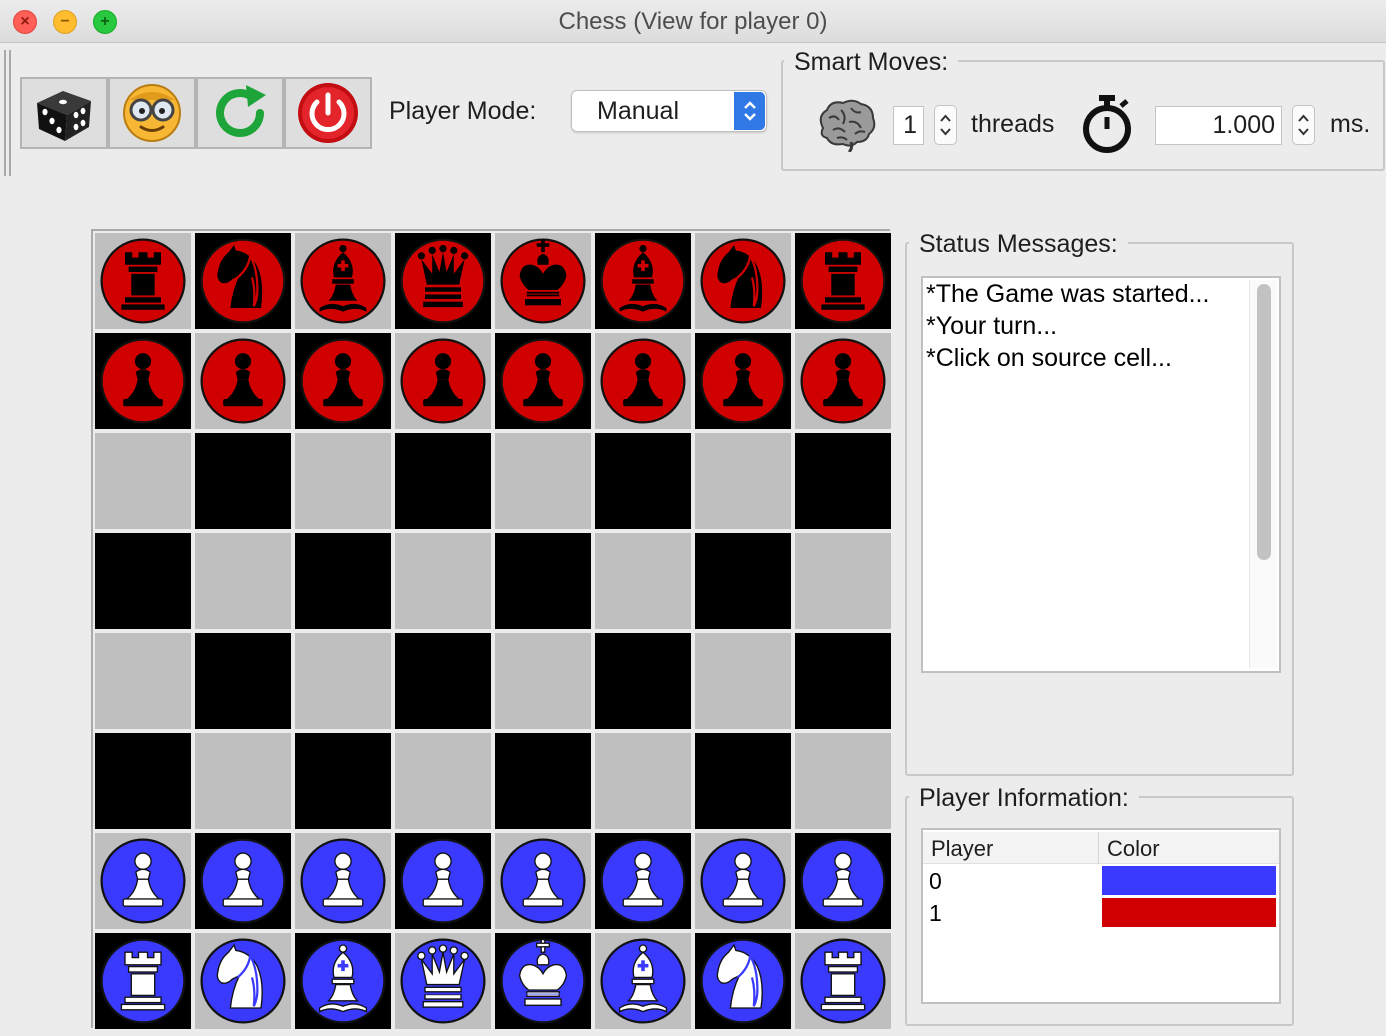 The width and height of the screenshot is (1386, 1036). What do you see at coordinates (152, 113) in the screenshot?
I see `change-view-button` at bounding box center [152, 113].